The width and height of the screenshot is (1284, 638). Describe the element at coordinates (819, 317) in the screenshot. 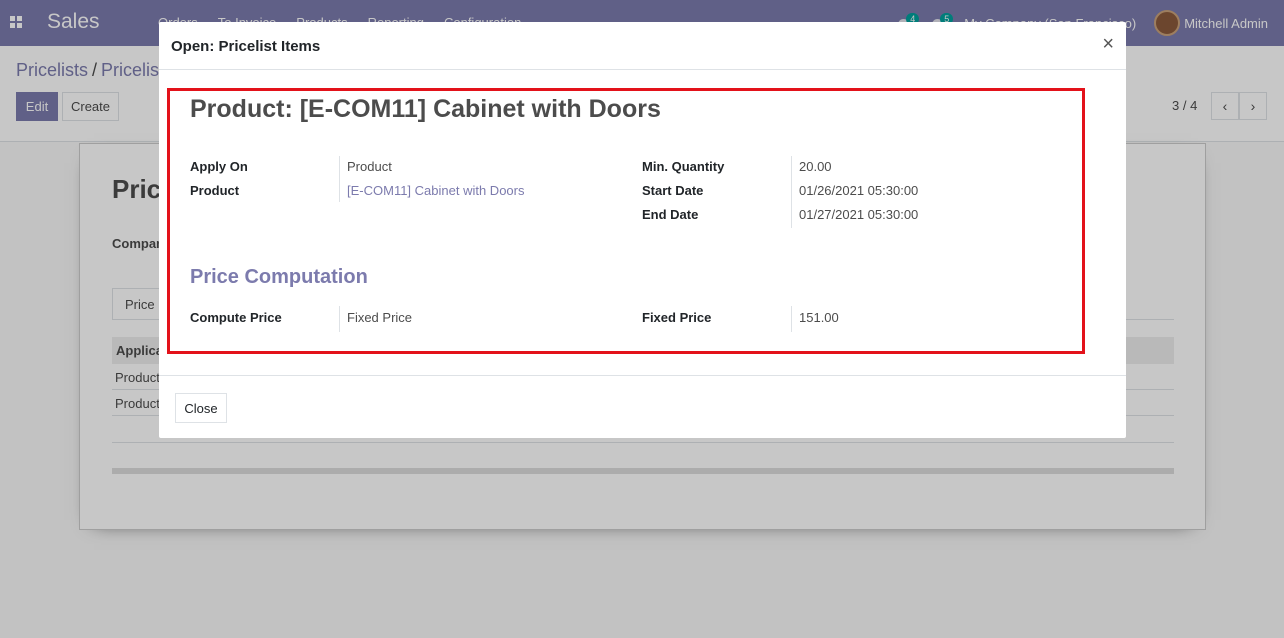

I see `fixed-price-value: 151.00` at that location.